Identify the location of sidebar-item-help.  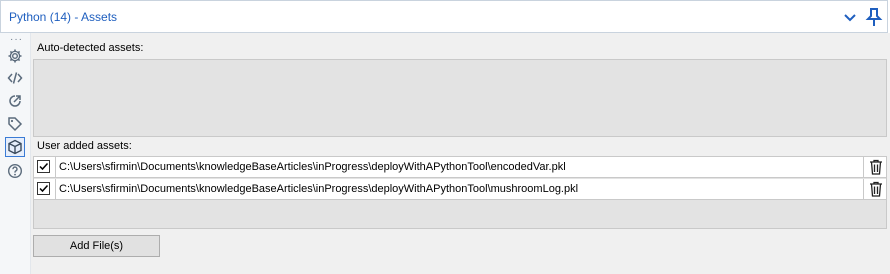
(15, 171).